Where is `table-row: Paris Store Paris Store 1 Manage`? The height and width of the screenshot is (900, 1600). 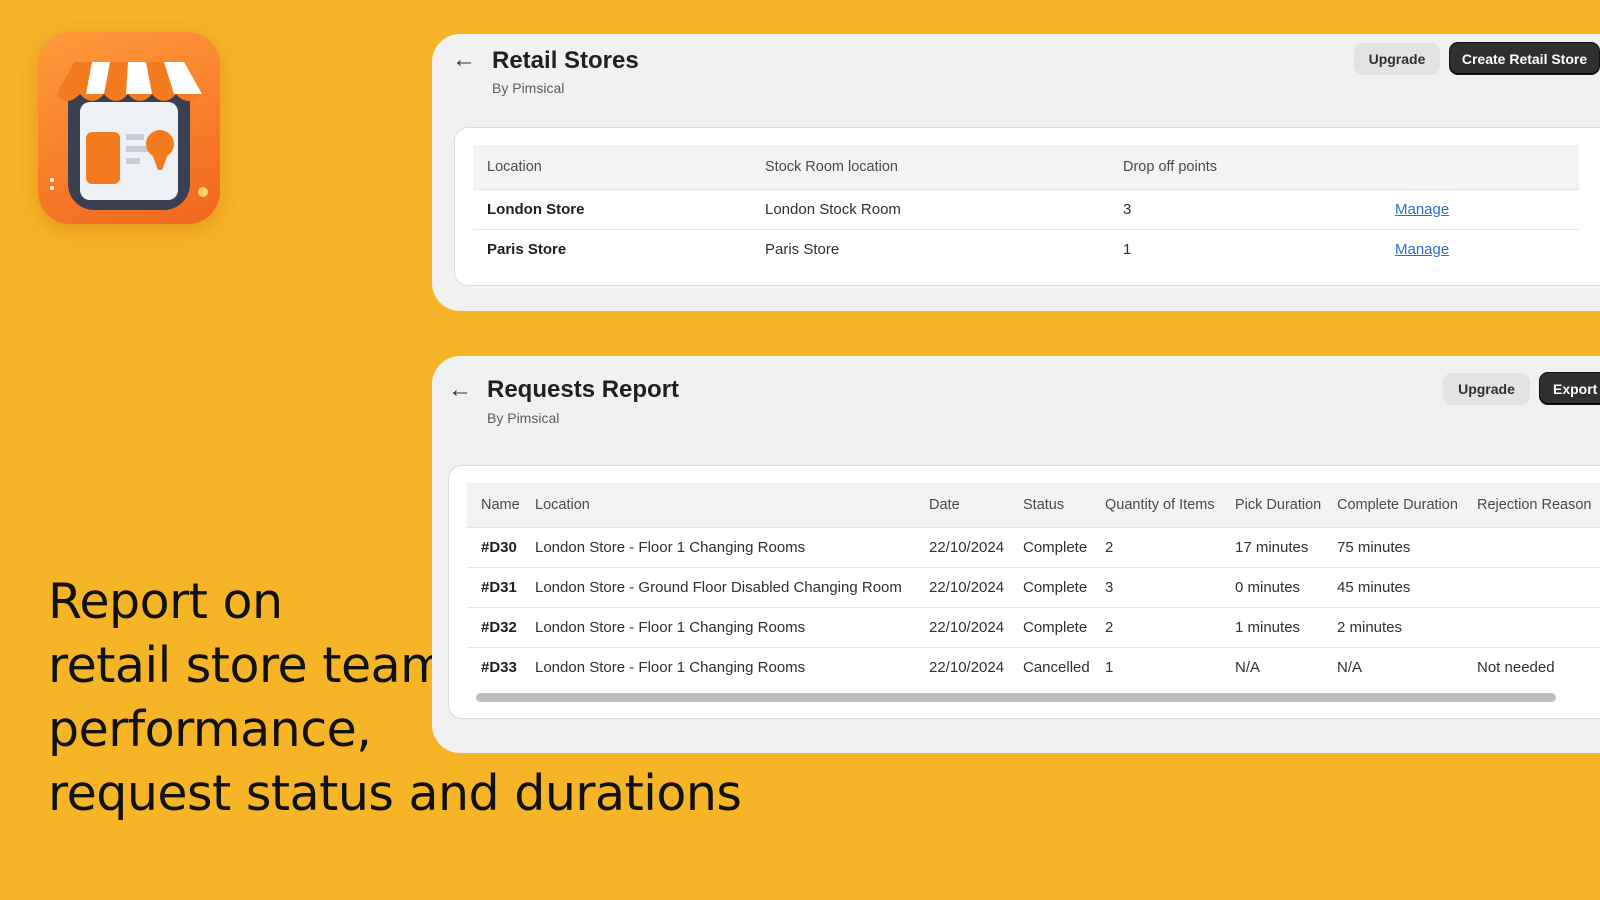
table-row: Paris Store Paris Store 1 Manage is located at coordinates (1026, 249).